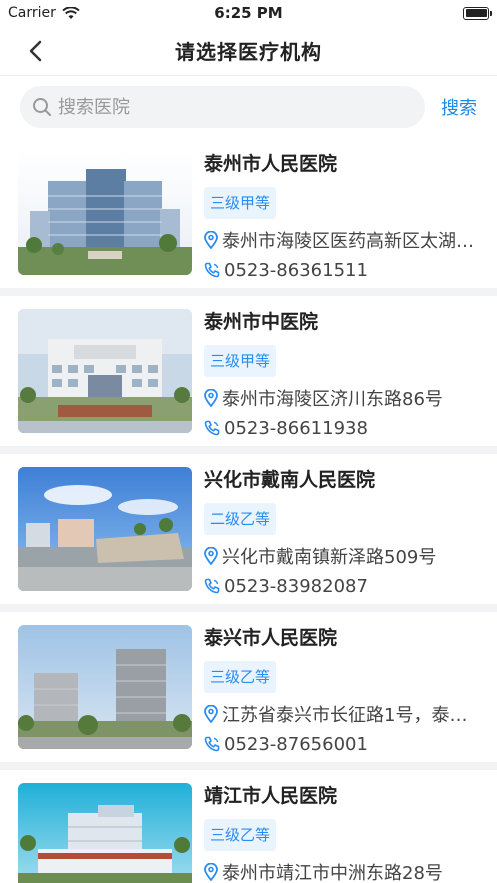 The width and height of the screenshot is (497, 883). I want to click on search-input, so click(235, 107).